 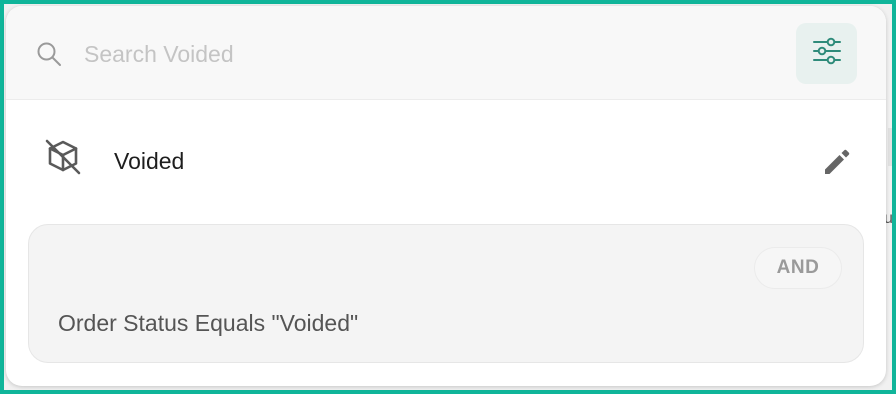 I want to click on edit-button, so click(x=837, y=163).